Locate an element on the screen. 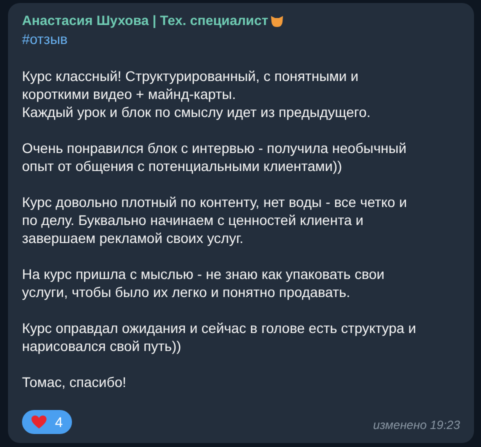 This screenshot has height=447, width=481. message-paragraph: Курс классный! Структурированный, с понятными и короткими видео + майнд-карты. Каждый урок и блок по смыслу идет из предыдущего. is located at coordinates (196, 94).